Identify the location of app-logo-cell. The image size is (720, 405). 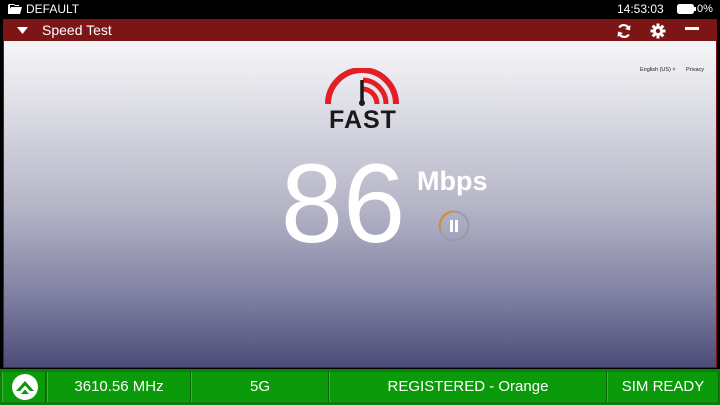
(24, 387).